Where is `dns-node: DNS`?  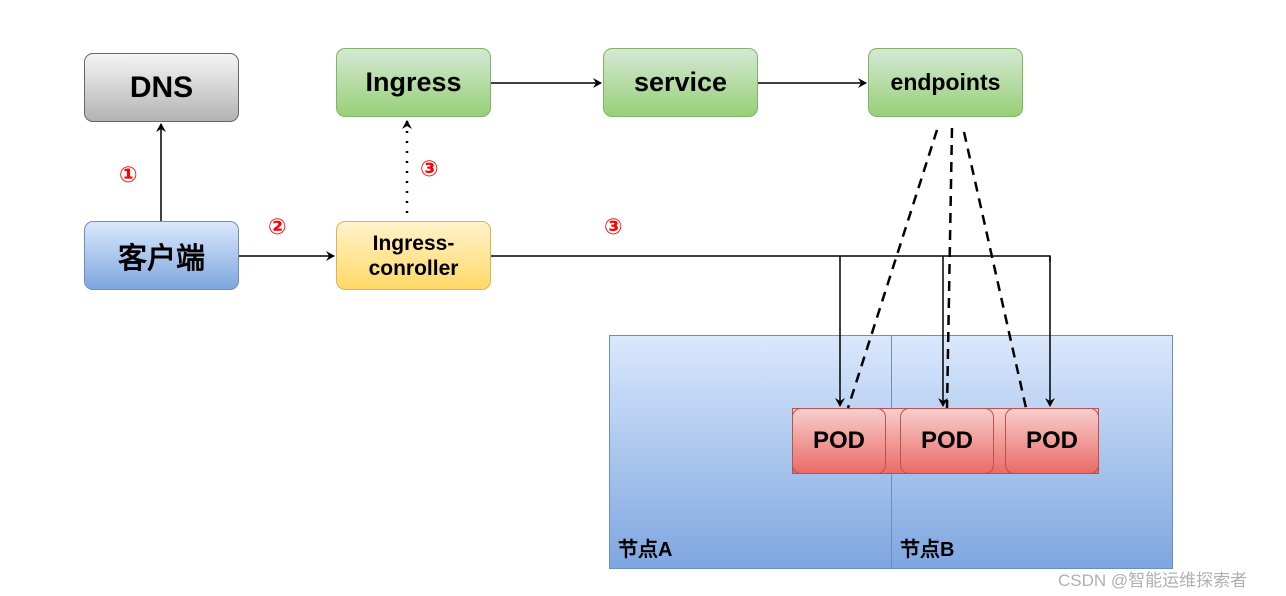
dns-node: DNS is located at coordinates (161, 87).